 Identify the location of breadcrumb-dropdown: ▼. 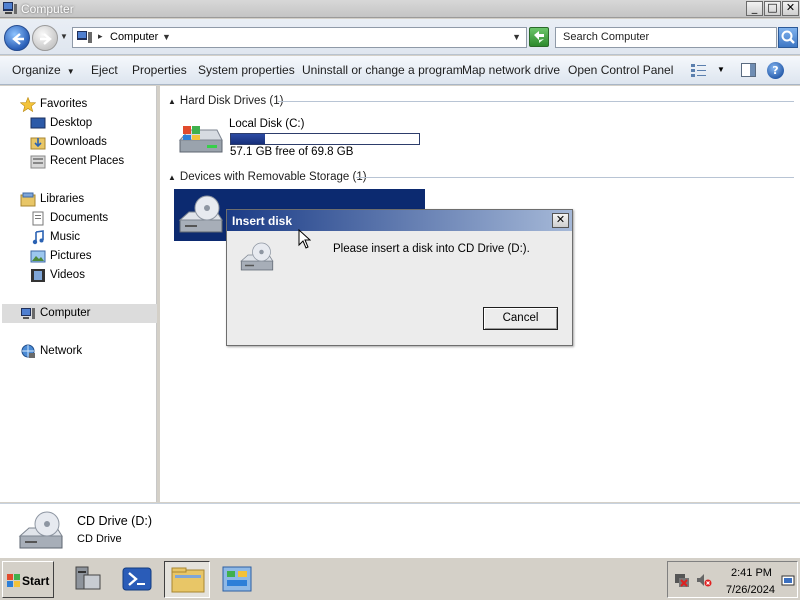
(166, 37).